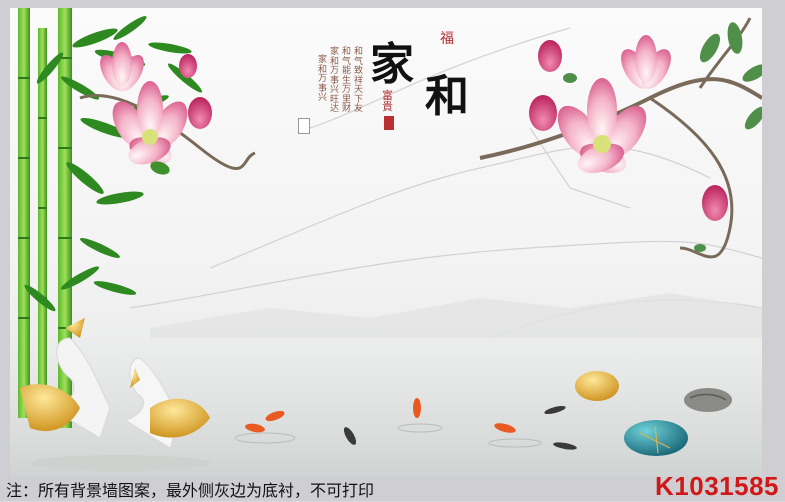 The image size is (785, 502). Describe the element at coordinates (387, 101) in the screenshot. I see `fugui-seal-text: 富貴` at that location.